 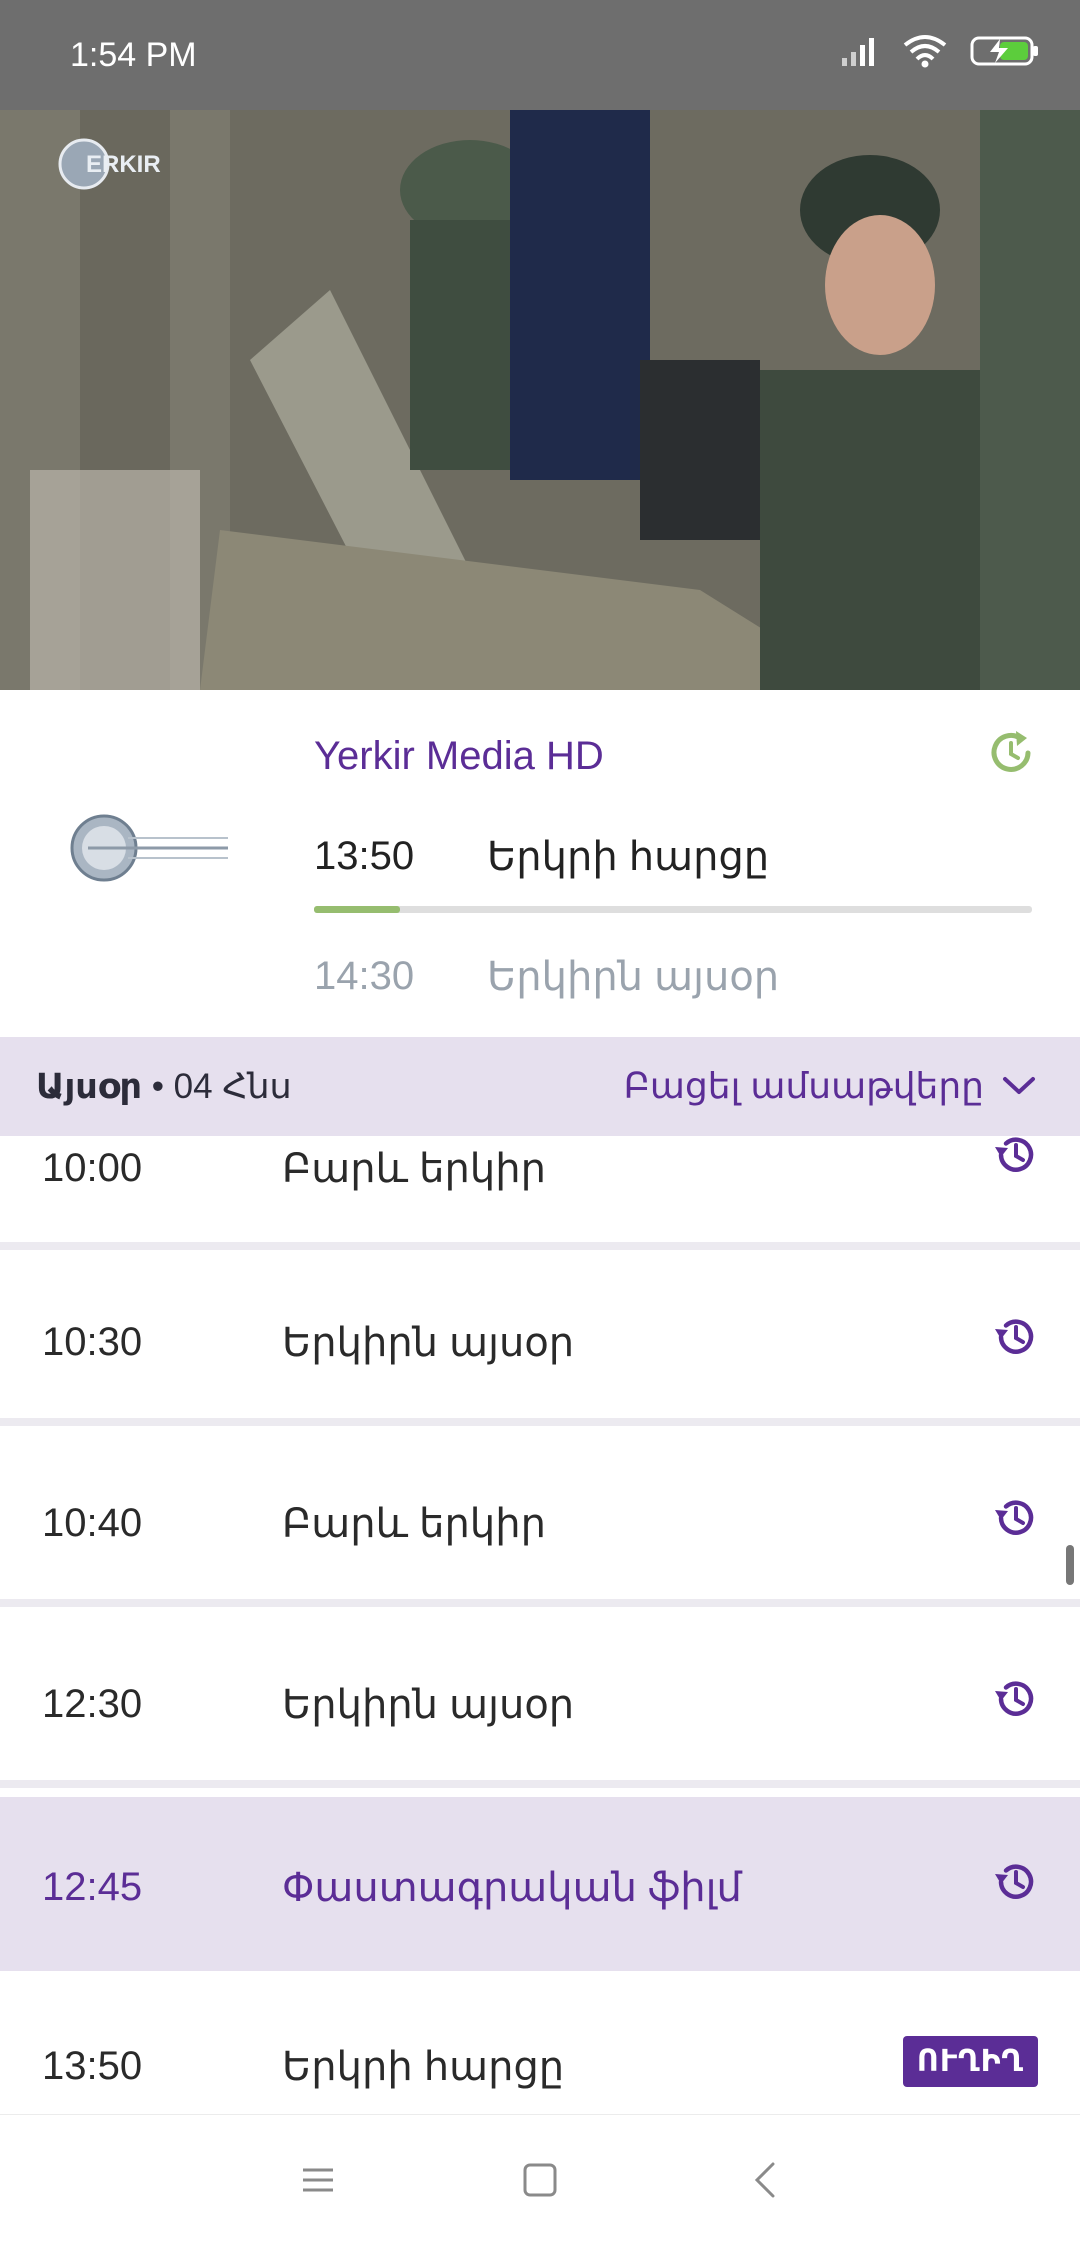 I want to click on program-progress-bar, so click(x=673, y=909).